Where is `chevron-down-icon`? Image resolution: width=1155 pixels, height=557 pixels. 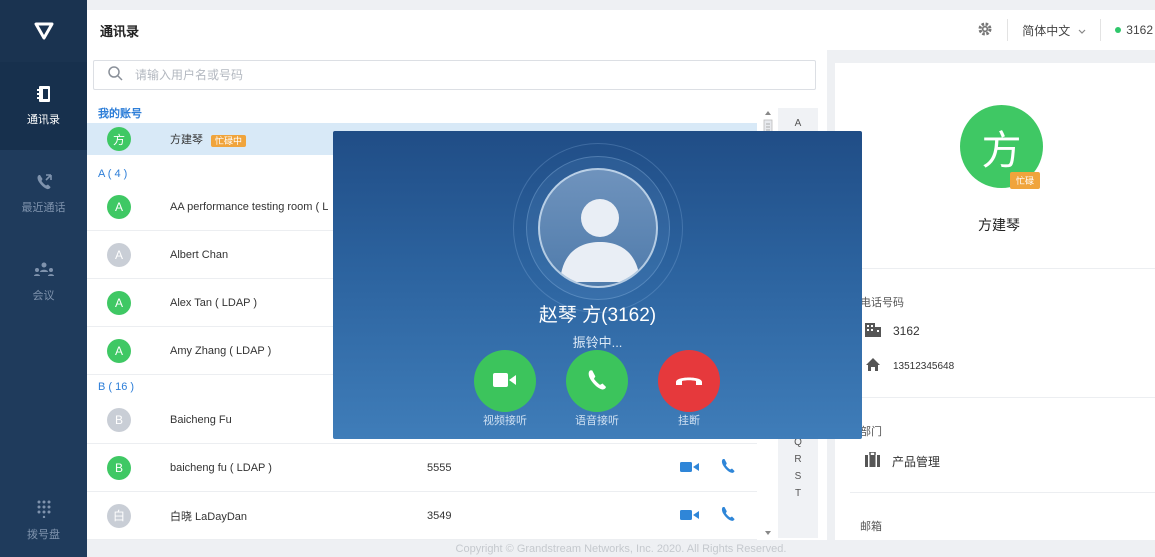
chevron-down-icon is located at coordinates (1082, 30).